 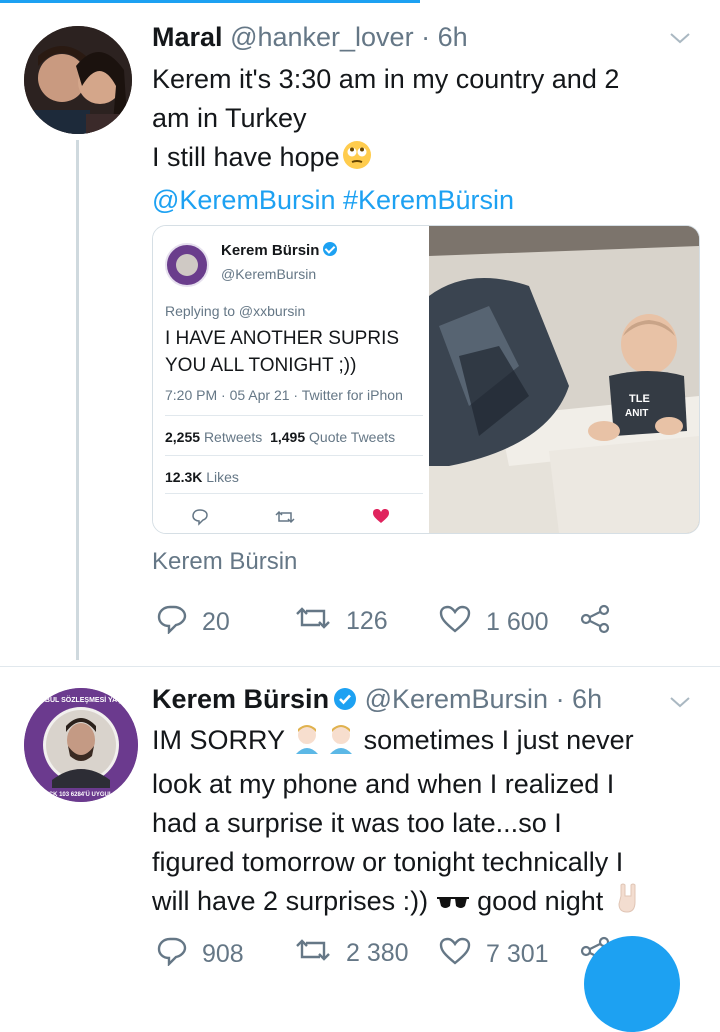 I want to click on svg-text: TLE, so click(x=639, y=399).